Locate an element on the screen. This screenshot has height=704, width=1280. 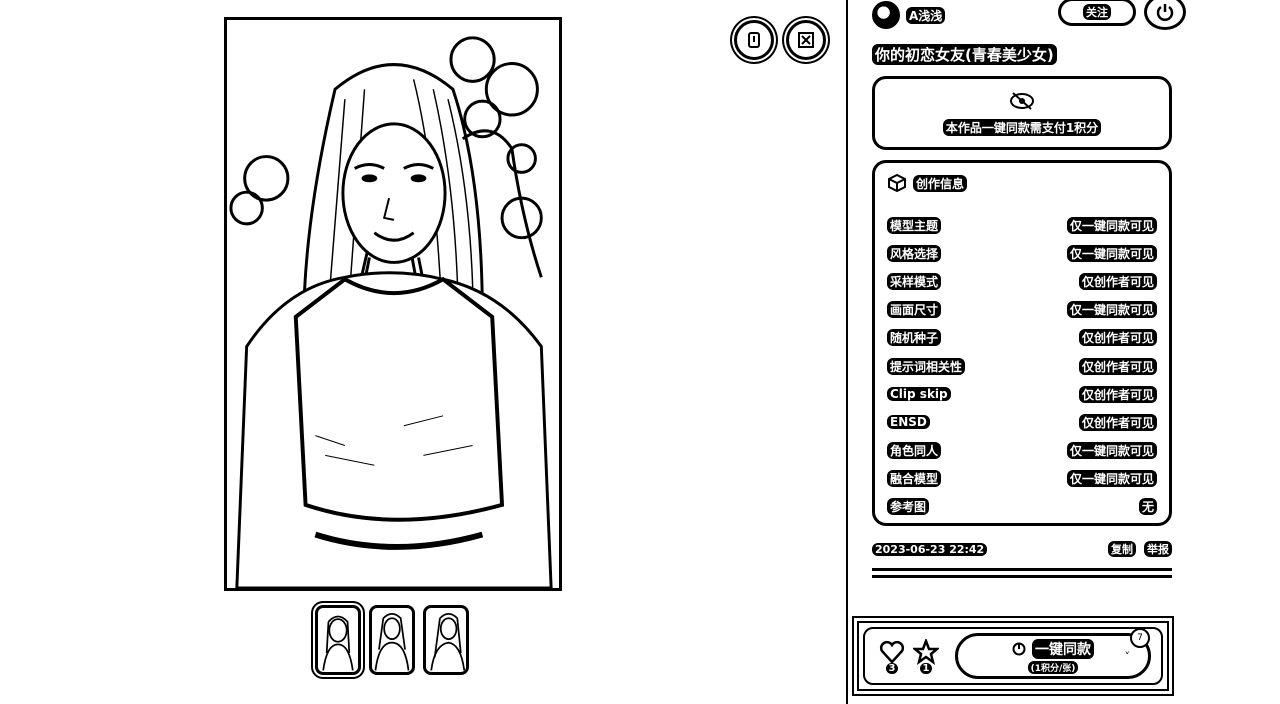
one-click-generate-button: 一键同款 (1积分/张) ˅ 7 is located at coordinates (1053, 653).